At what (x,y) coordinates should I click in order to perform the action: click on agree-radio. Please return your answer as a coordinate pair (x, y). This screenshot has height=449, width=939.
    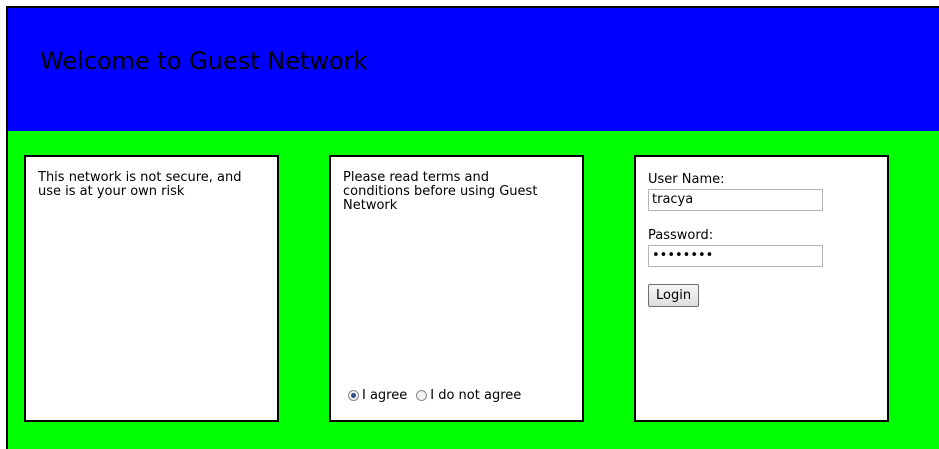
    Looking at the image, I should click on (353, 395).